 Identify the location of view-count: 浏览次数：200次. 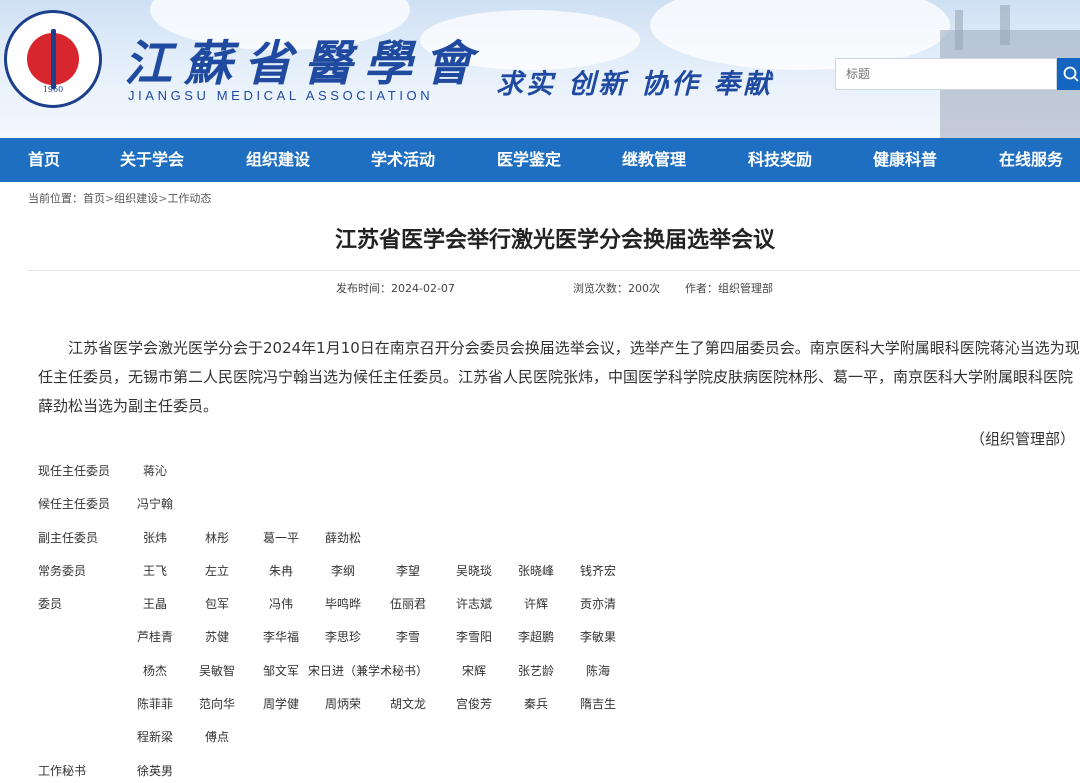
(616, 288).